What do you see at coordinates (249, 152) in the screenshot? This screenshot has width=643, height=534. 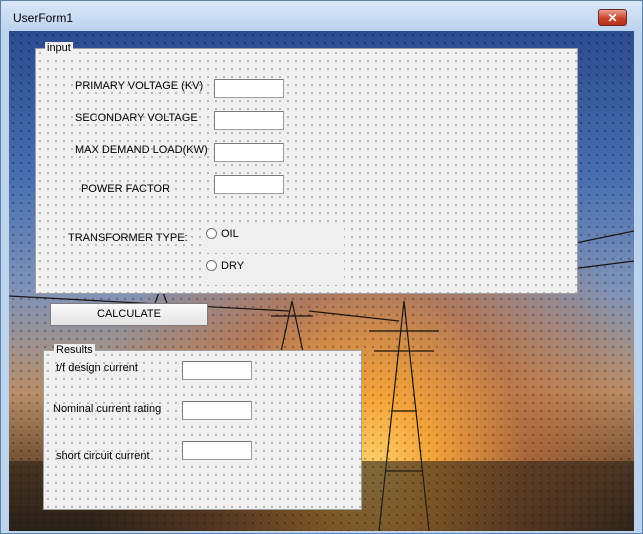 I see `max-demand-load-field` at bounding box center [249, 152].